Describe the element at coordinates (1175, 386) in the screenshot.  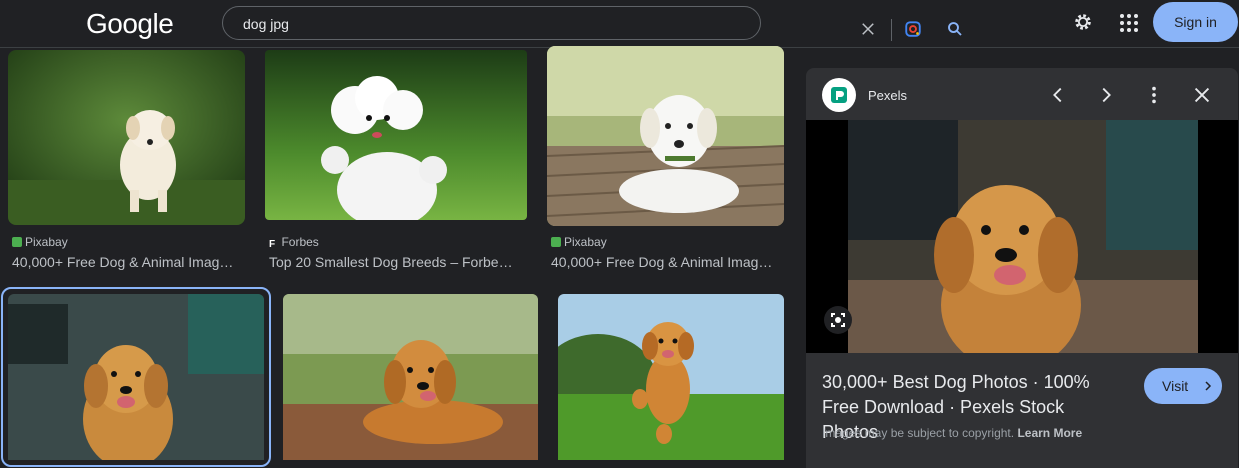
I see `visit-label: Visit` at that location.